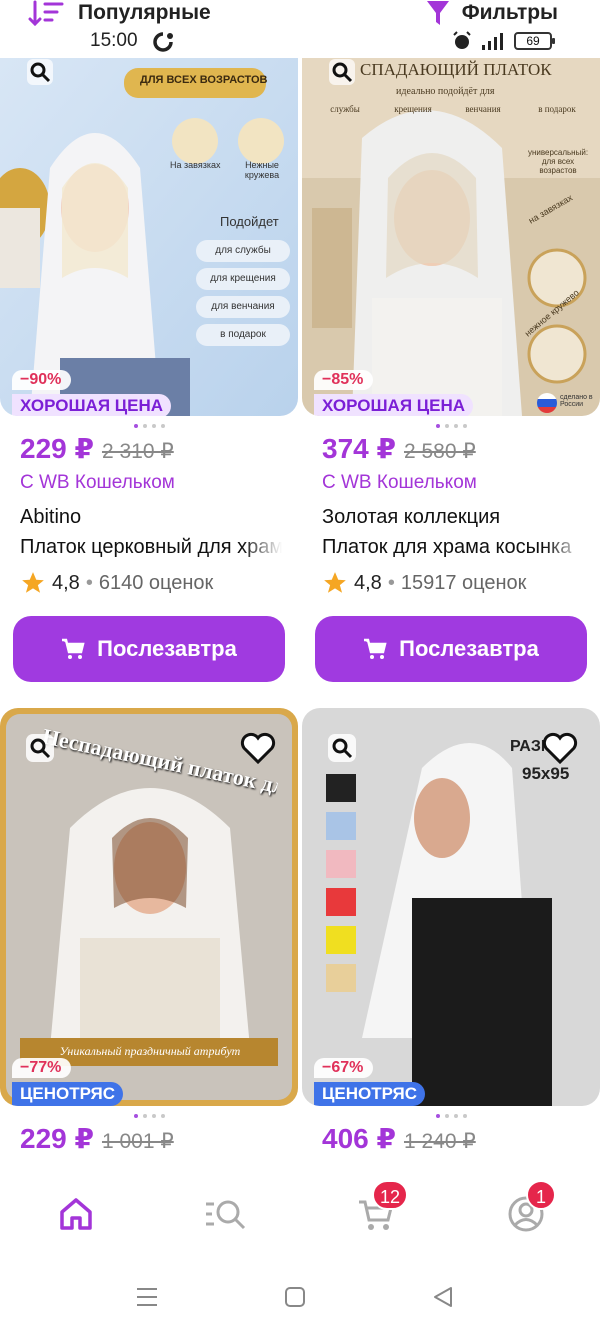 The width and height of the screenshot is (600, 1332). I want to click on image-caption: универсальный: для всех возрастов, so click(558, 161).